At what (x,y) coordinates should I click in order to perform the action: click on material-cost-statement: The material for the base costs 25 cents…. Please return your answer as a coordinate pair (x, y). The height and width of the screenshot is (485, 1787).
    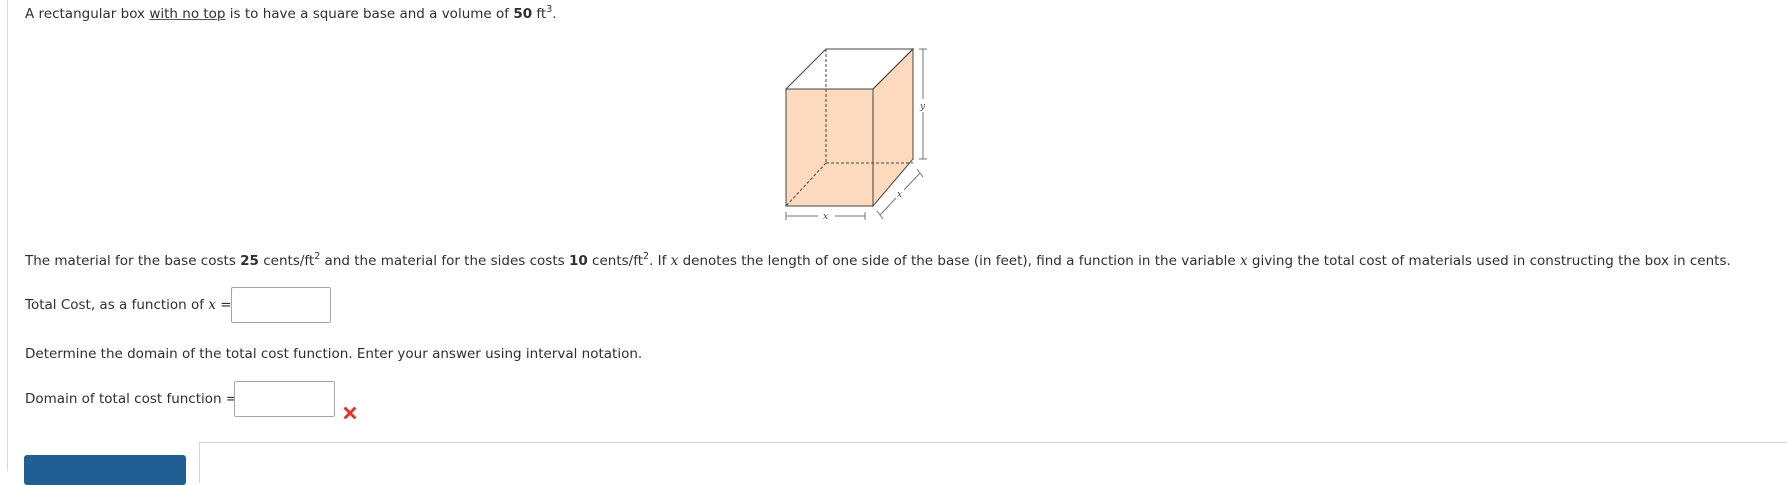
    Looking at the image, I should click on (878, 260).